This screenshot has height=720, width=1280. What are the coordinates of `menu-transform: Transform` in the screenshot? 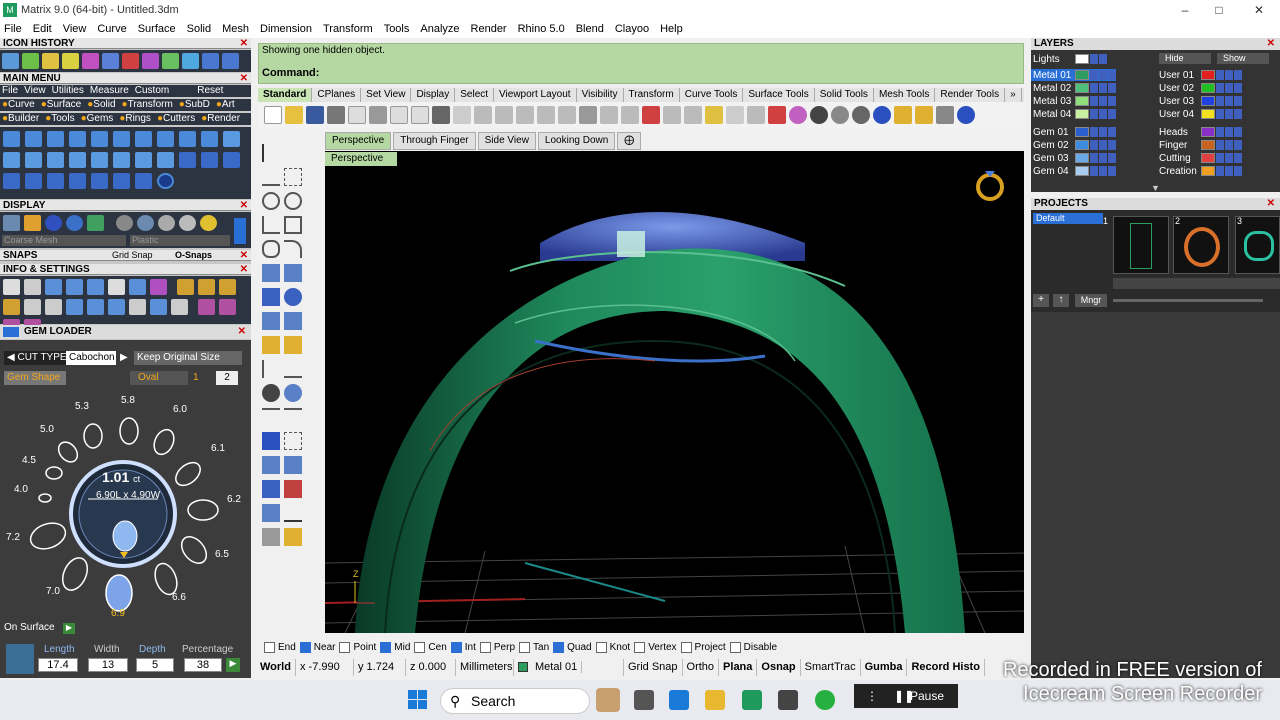 It's located at (348, 29).